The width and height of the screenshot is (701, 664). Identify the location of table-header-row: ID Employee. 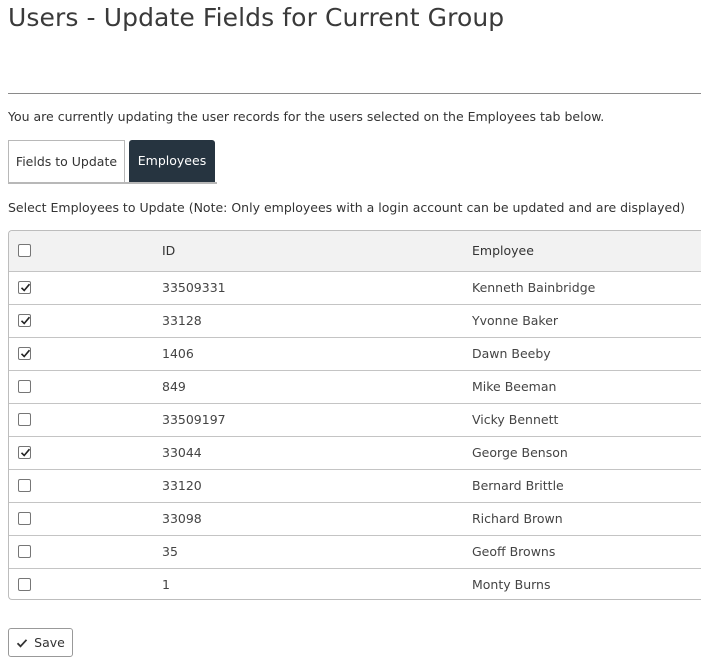
(355, 251).